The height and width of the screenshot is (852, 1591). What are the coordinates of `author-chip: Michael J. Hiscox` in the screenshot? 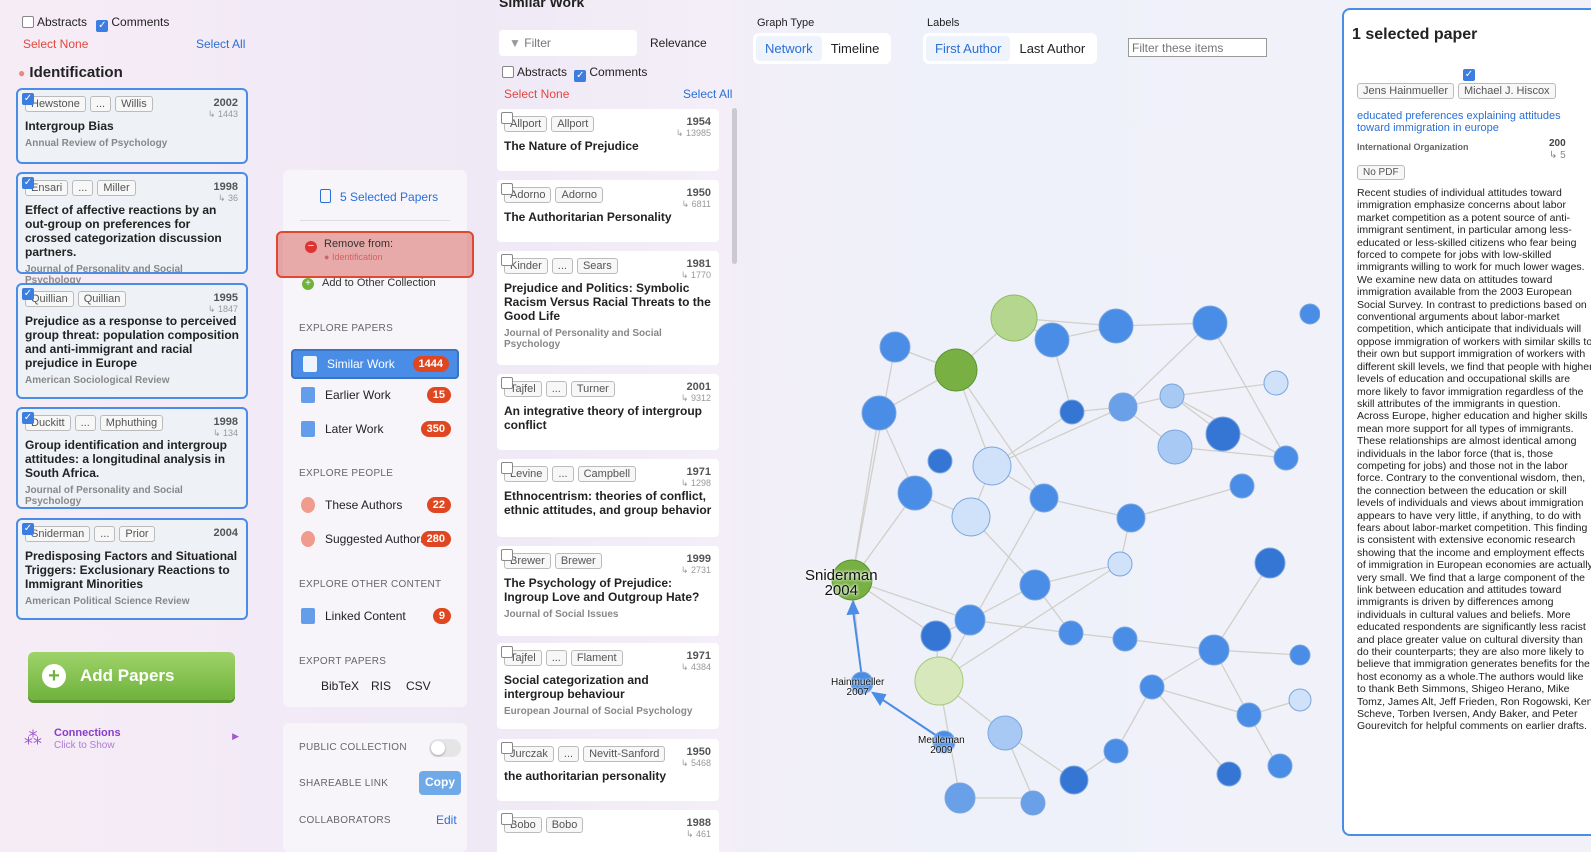 It's located at (1506, 91).